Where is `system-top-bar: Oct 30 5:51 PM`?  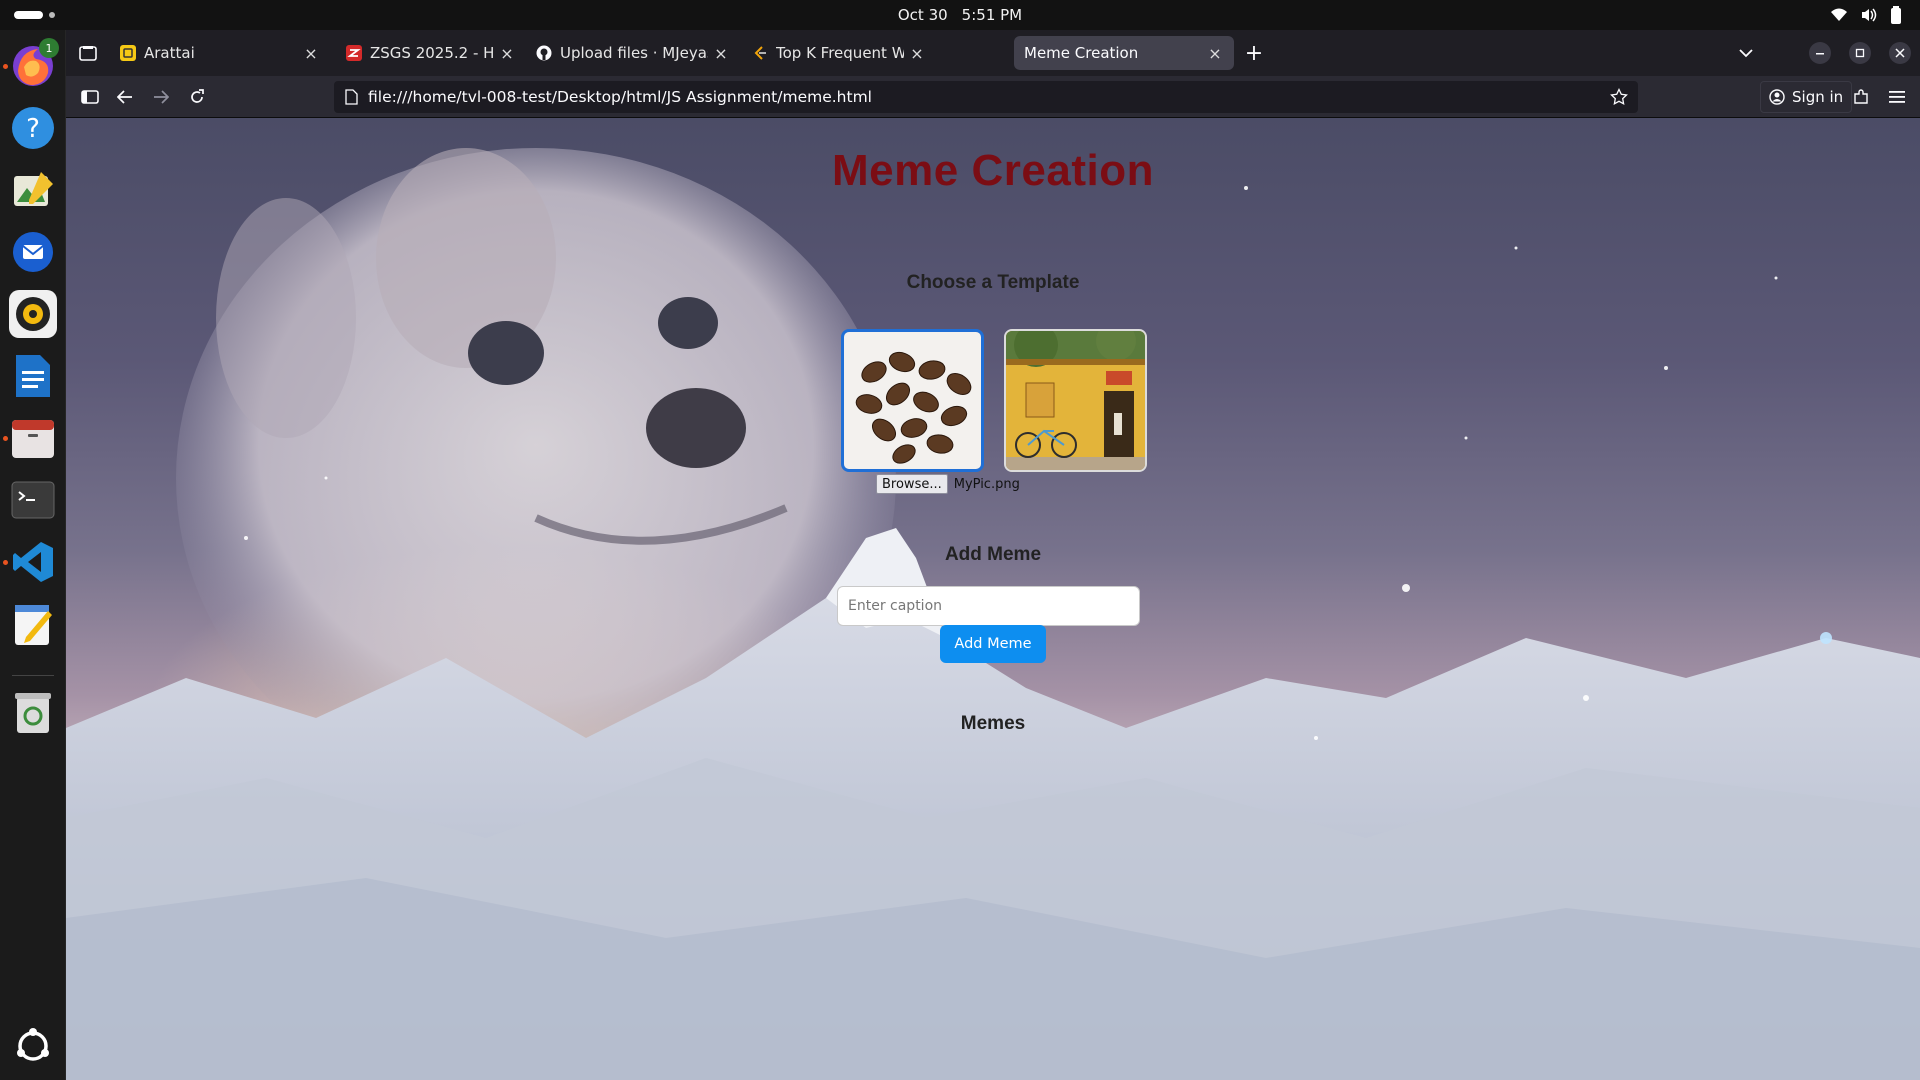 system-top-bar: Oct 30 5:51 PM is located at coordinates (960, 15).